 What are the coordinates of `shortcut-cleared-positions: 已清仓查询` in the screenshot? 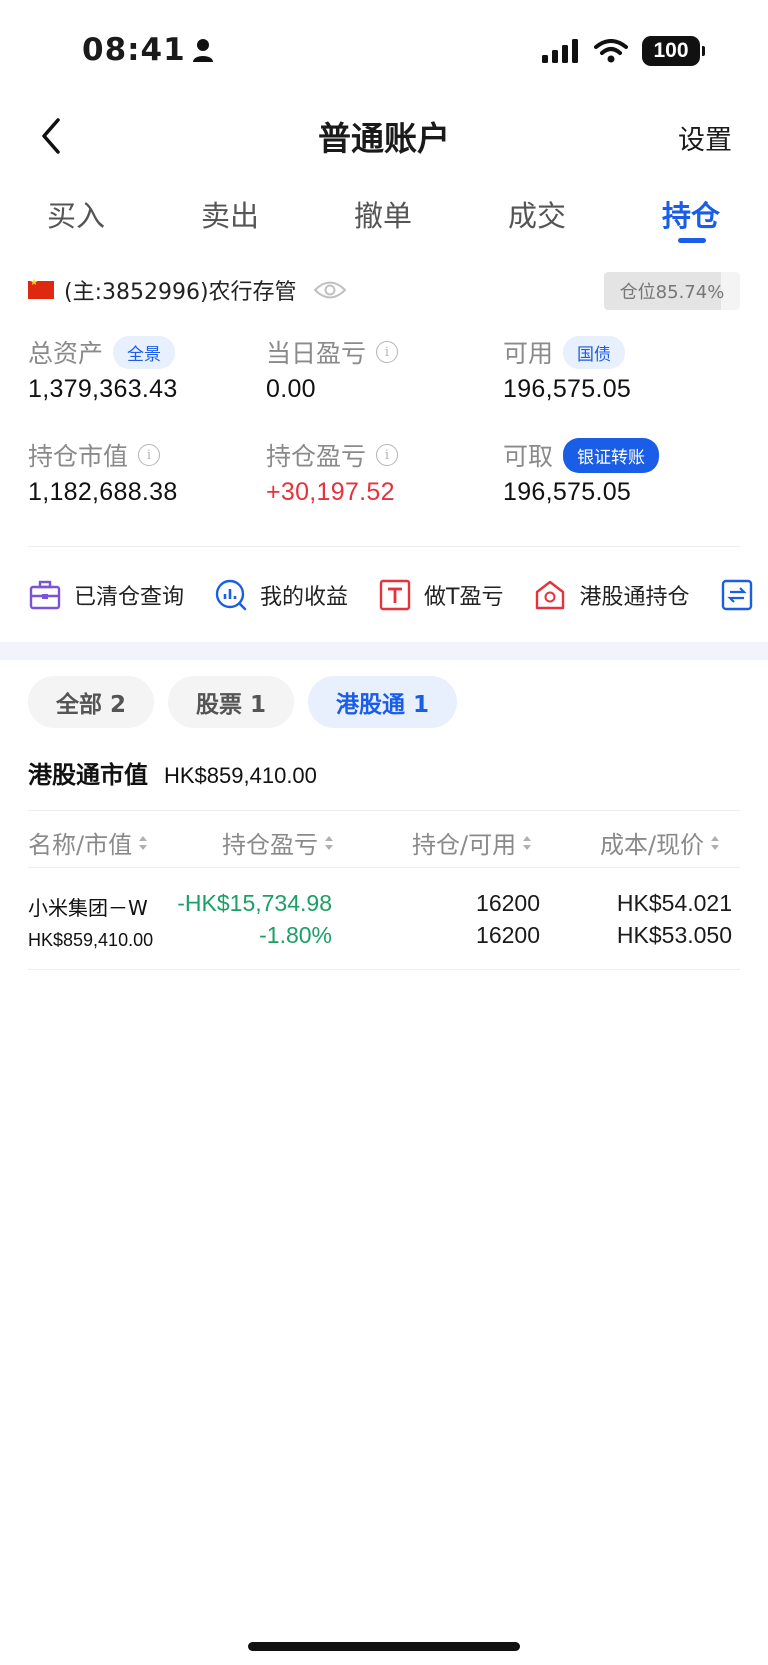 It's located at (106, 595).